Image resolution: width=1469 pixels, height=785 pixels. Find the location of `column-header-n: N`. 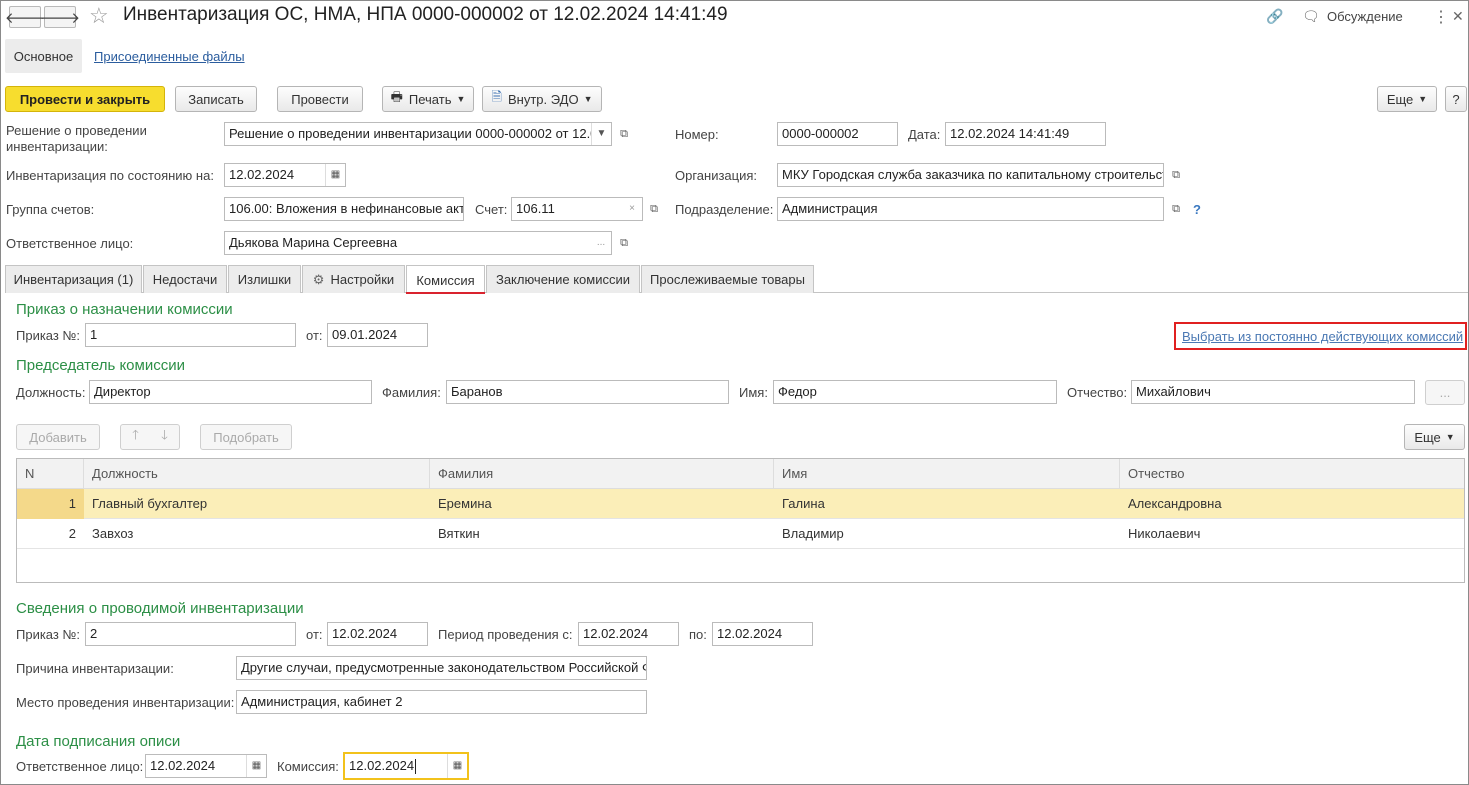

column-header-n: N is located at coordinates (50, 474).